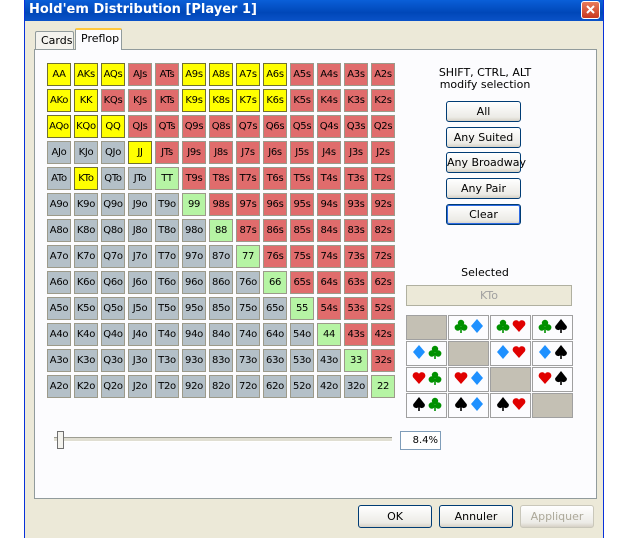 The height and width of the screenshot is (538, 640). I want to click on hand-cell-83o: 83o, so click(221, 360).